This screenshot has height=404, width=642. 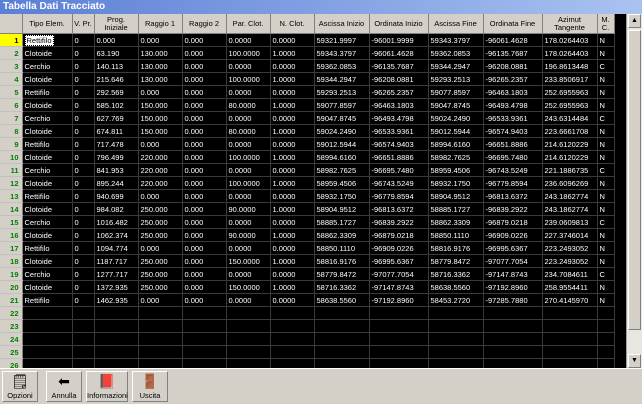 What do you see at coordinates (116, 157) in the screenshot?
I see `table-cell: 796.499` at bounding box center [116, 157].